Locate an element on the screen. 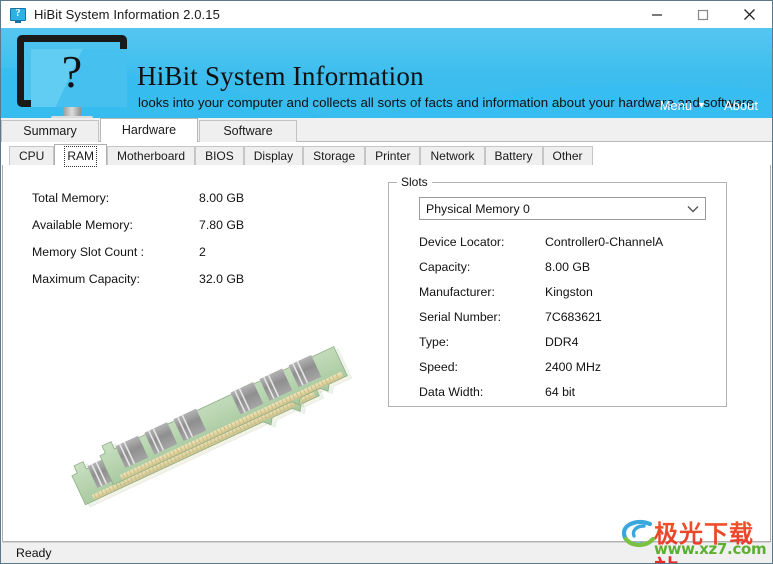 The height and width of the screenshot is (564, 773). subtab-ram-label: RAM is located at coordinates (81, 156).